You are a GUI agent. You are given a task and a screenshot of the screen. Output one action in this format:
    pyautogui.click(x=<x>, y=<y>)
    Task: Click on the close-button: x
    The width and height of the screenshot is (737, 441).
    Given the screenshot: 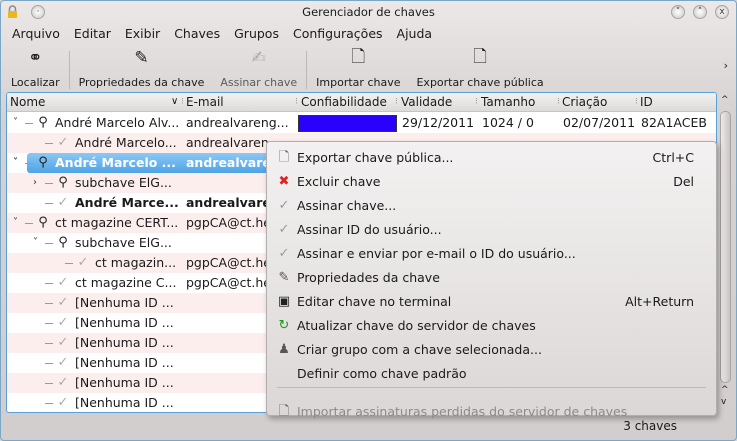 What is the action you would take?
    pyautogui.click(x=722, y=12)
    